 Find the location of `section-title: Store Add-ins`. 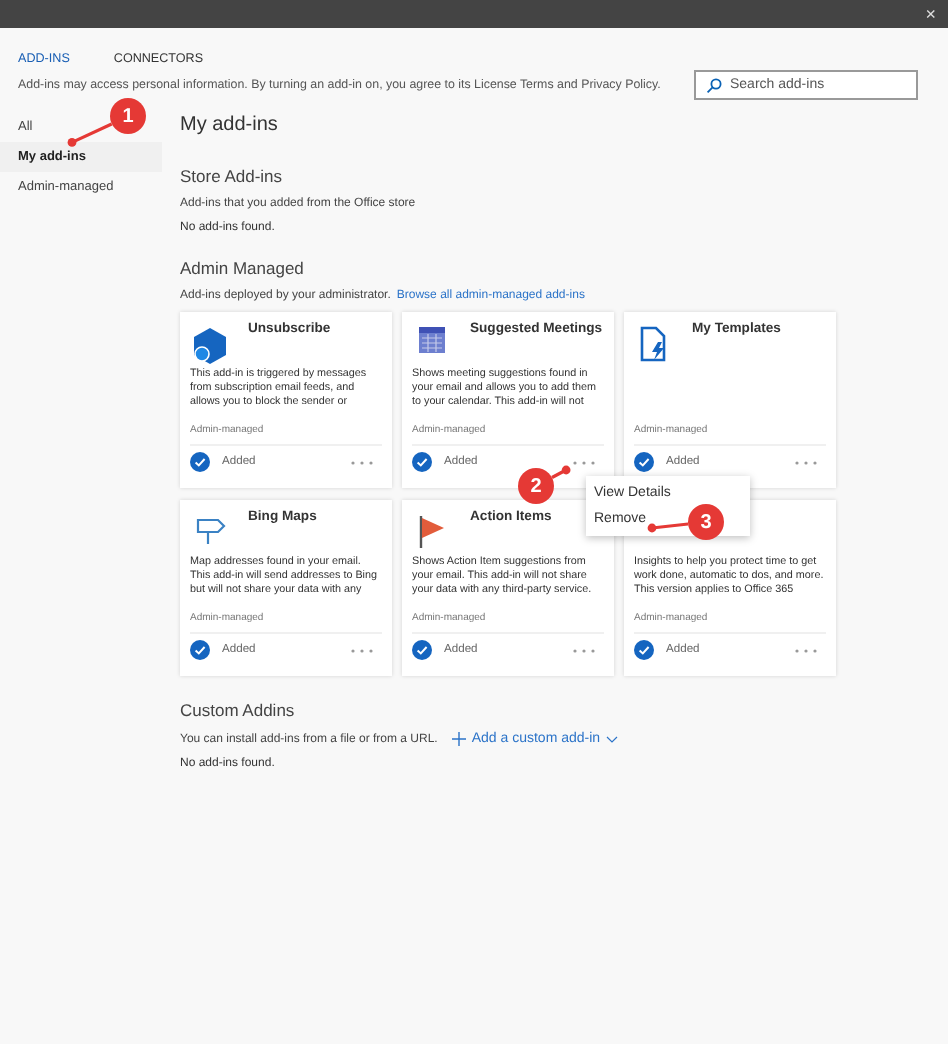

section-title: Store Add-ins is located at coordinates (232, 176).